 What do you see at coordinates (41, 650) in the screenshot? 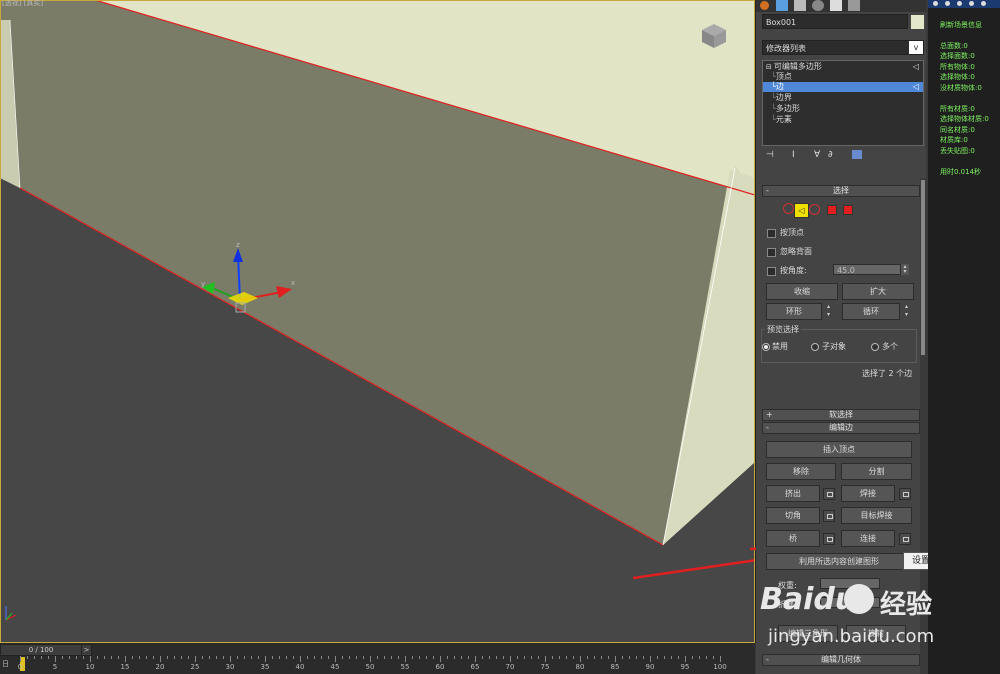
I see `frame-counter: 0 / 100` at bounding box center [41, 650].